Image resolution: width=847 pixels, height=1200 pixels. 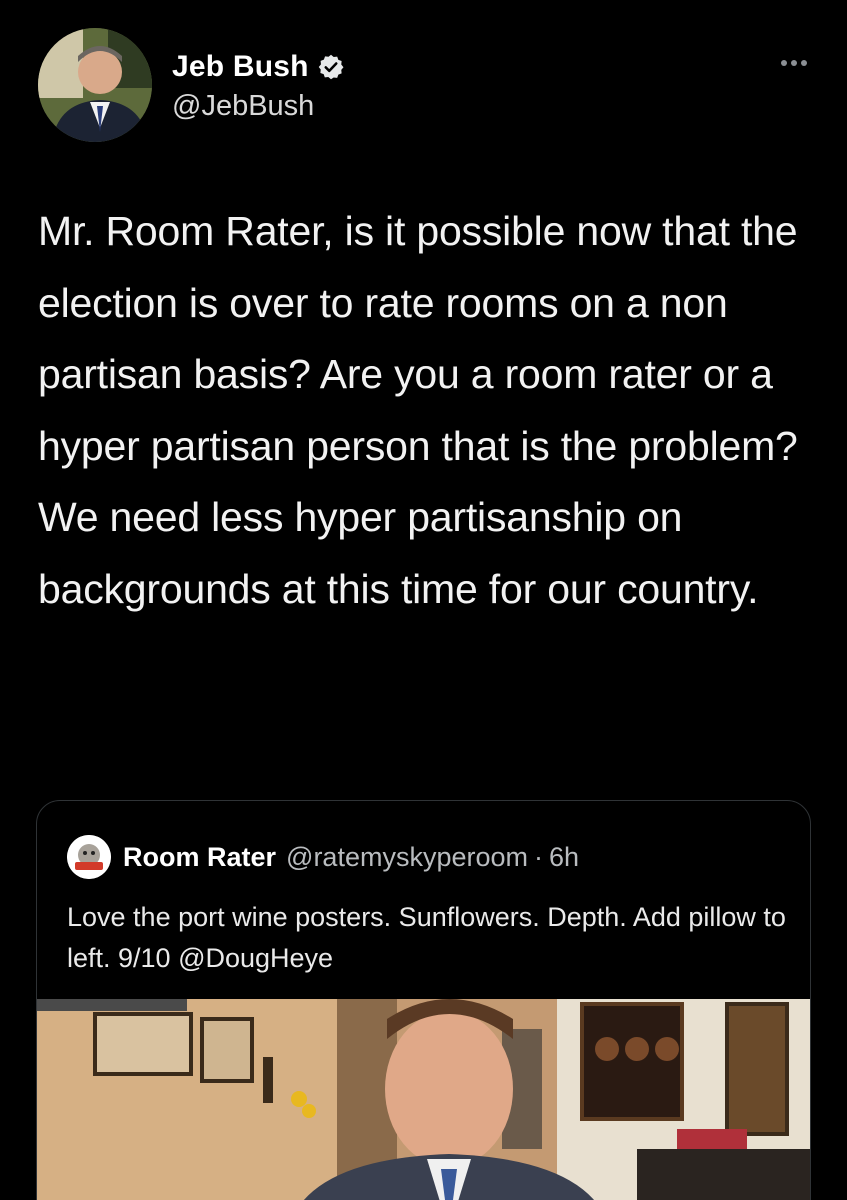 I want to click on profile-photo-icon, so click(x=95, y=85).